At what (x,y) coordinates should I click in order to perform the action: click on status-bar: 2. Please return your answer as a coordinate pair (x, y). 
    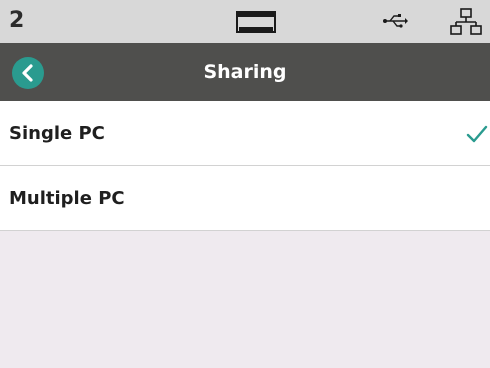
    Looking at the image, I should click on (245, 21).